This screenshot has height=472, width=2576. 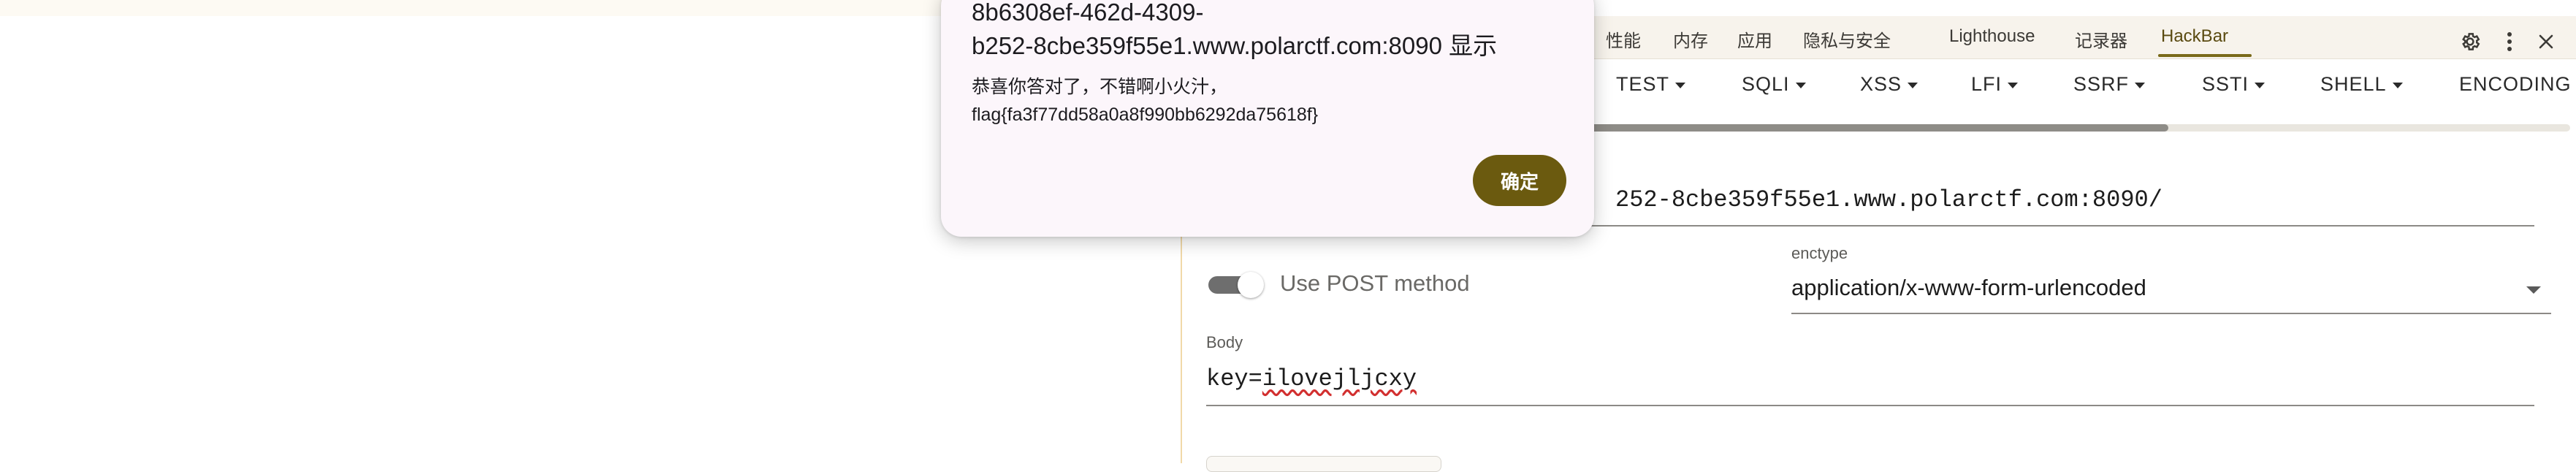 What do you see at coordinates (1375, 283) in the screenshot?
I see `post-method-label: Use POST method` at bounding box center [1375, 283].